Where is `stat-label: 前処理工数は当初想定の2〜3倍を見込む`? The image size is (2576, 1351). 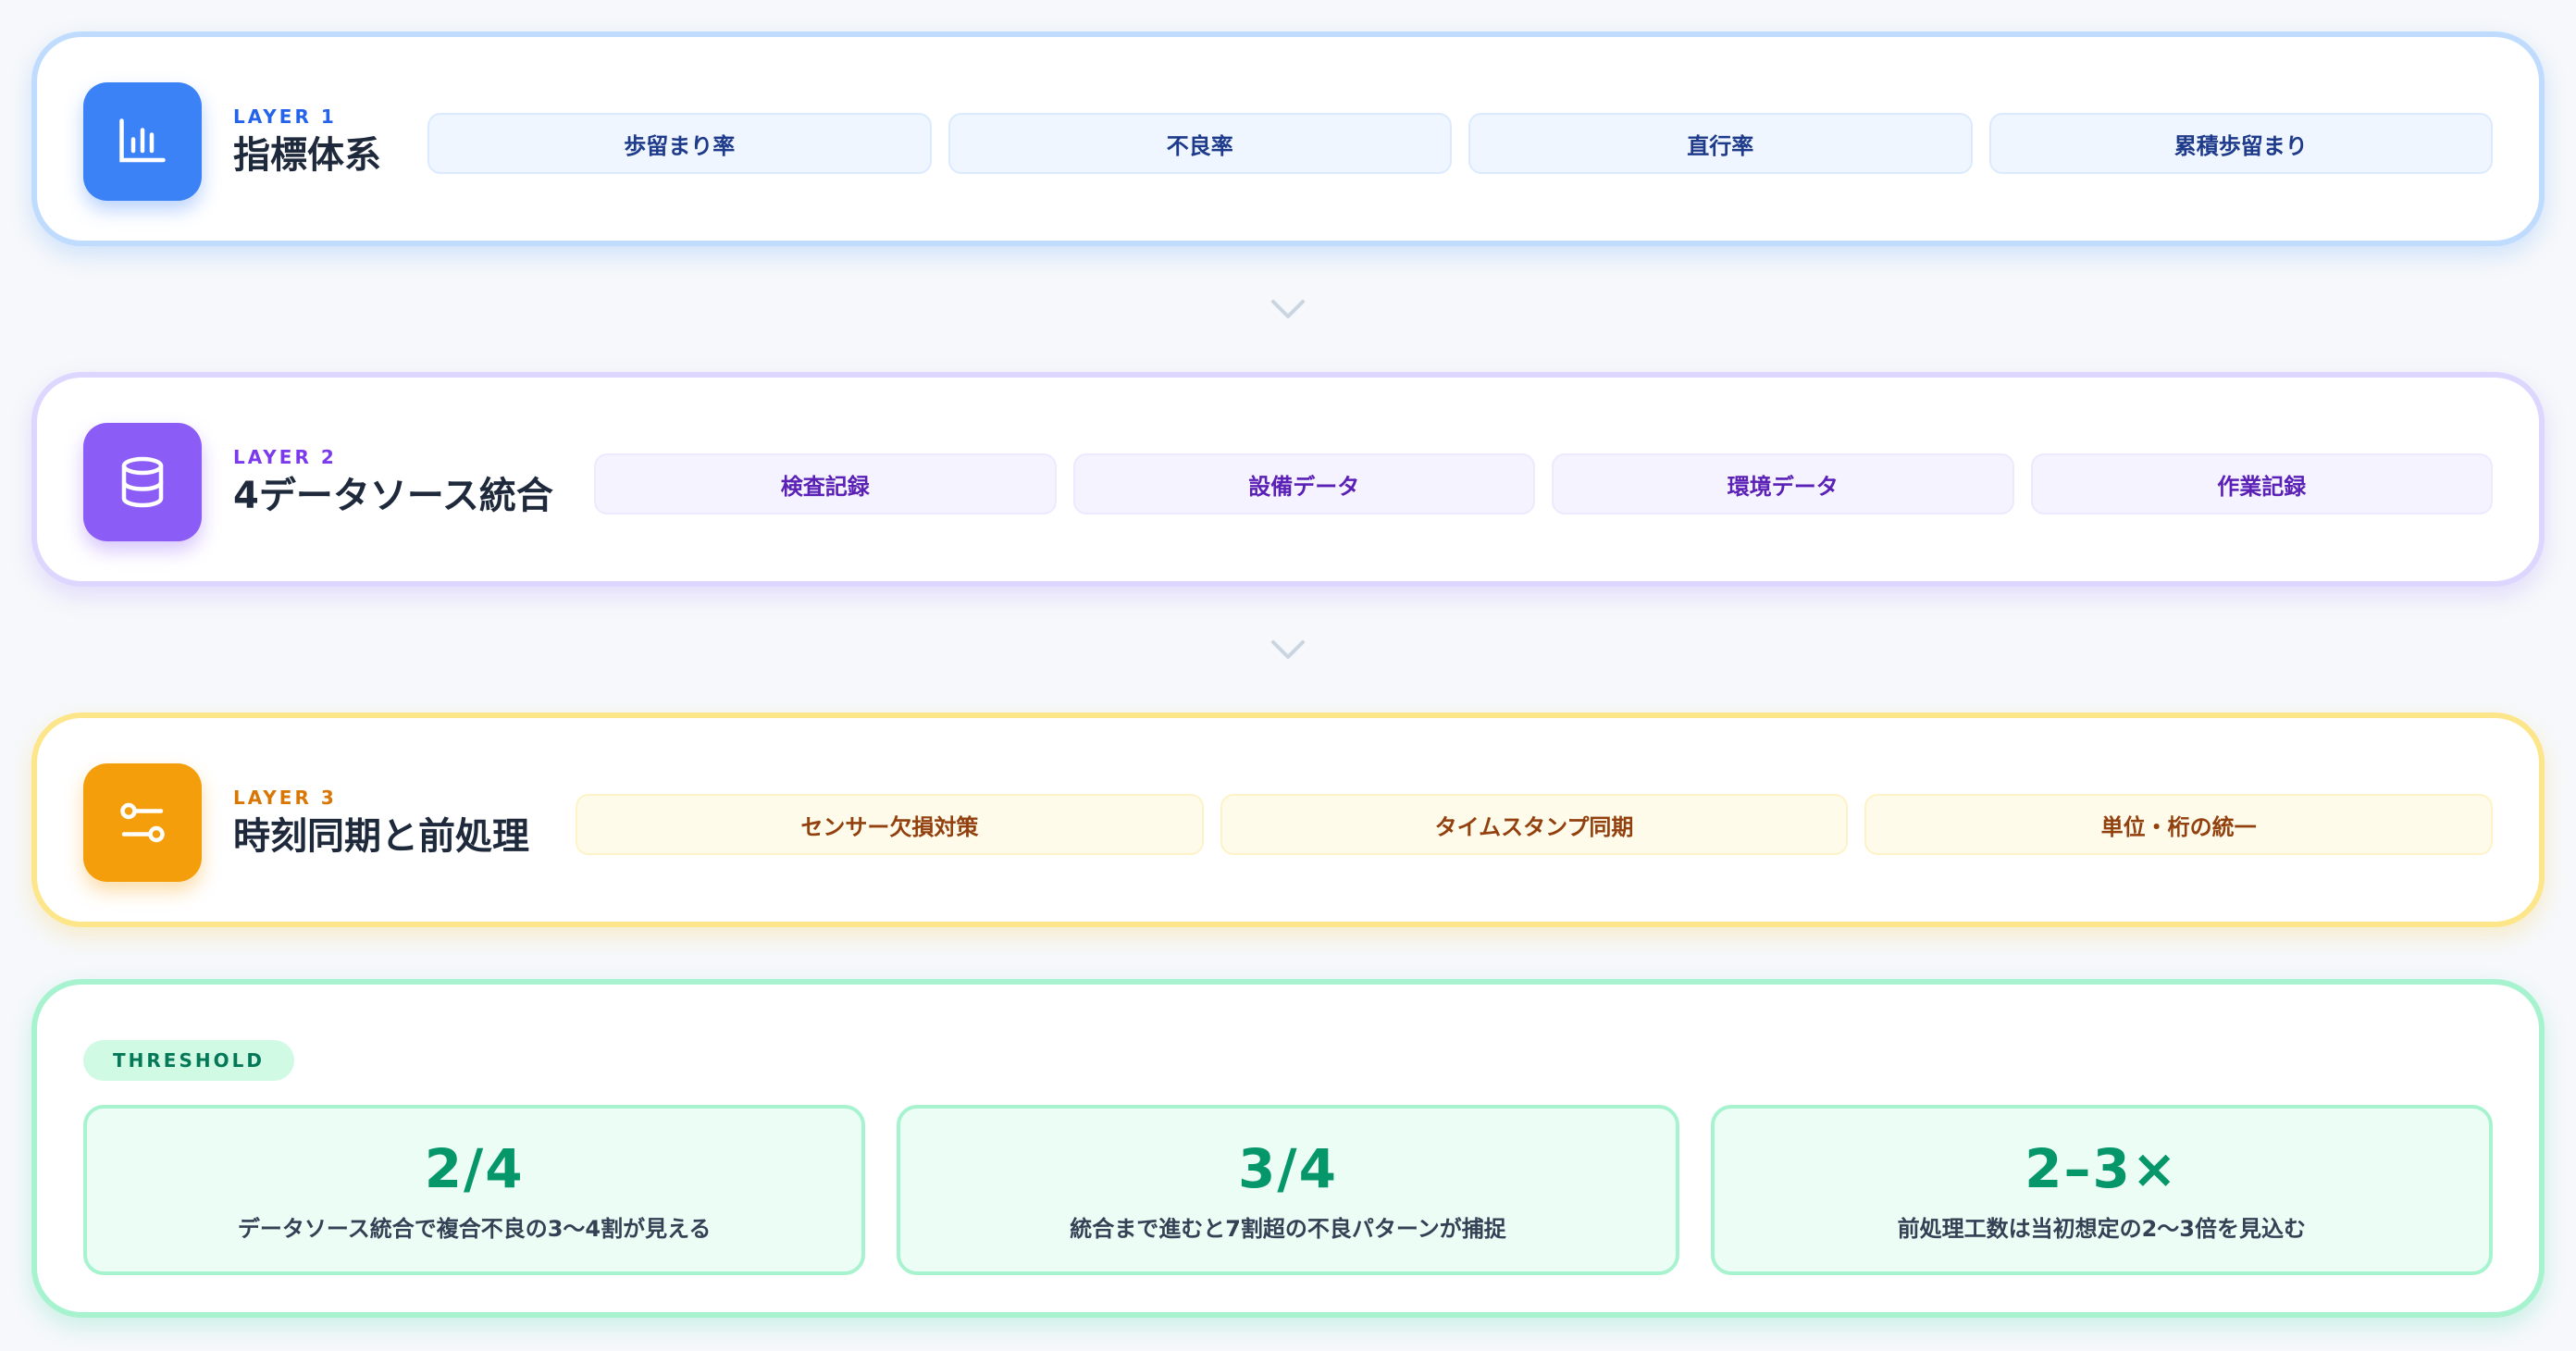
stat-label: 前処理工数は当初想定の2〜3倍を見込む is located at coordinates (2102, 1228).